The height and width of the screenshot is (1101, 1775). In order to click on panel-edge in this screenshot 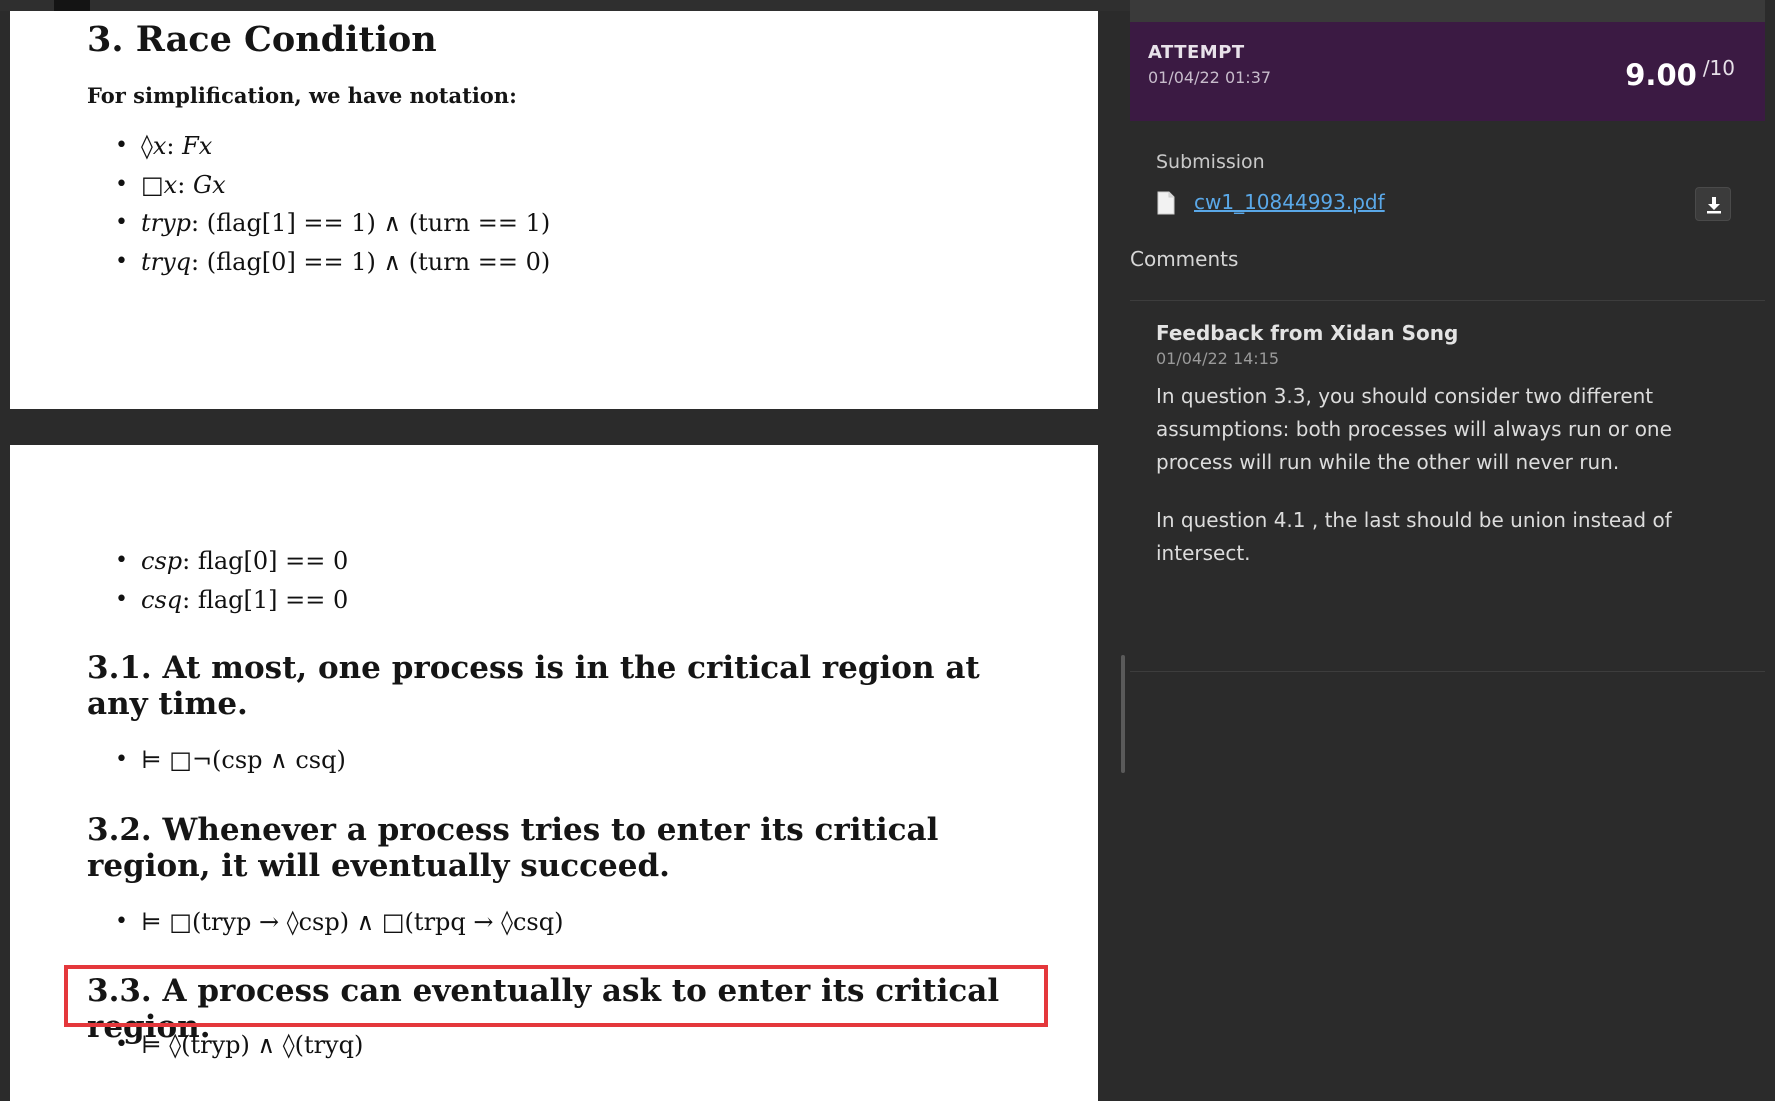, I will do `click(1770, 550)`.